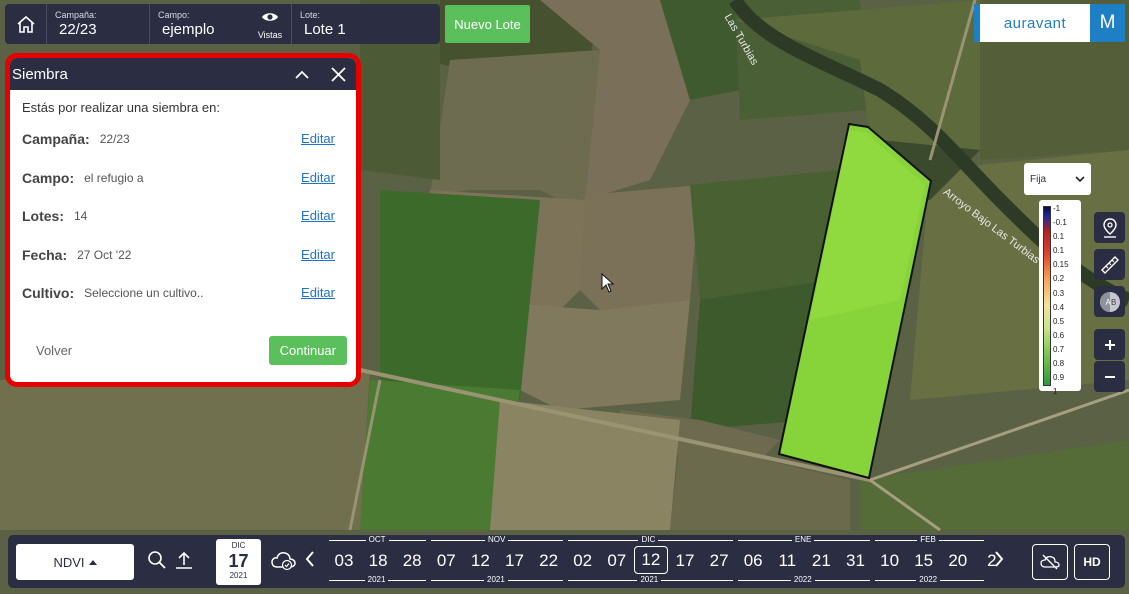 The width and height of the screenshot is (1129, 594). Describe the element at coordinates (344, 561) in the screenshot. I see `timeline-day: 03` at that location.